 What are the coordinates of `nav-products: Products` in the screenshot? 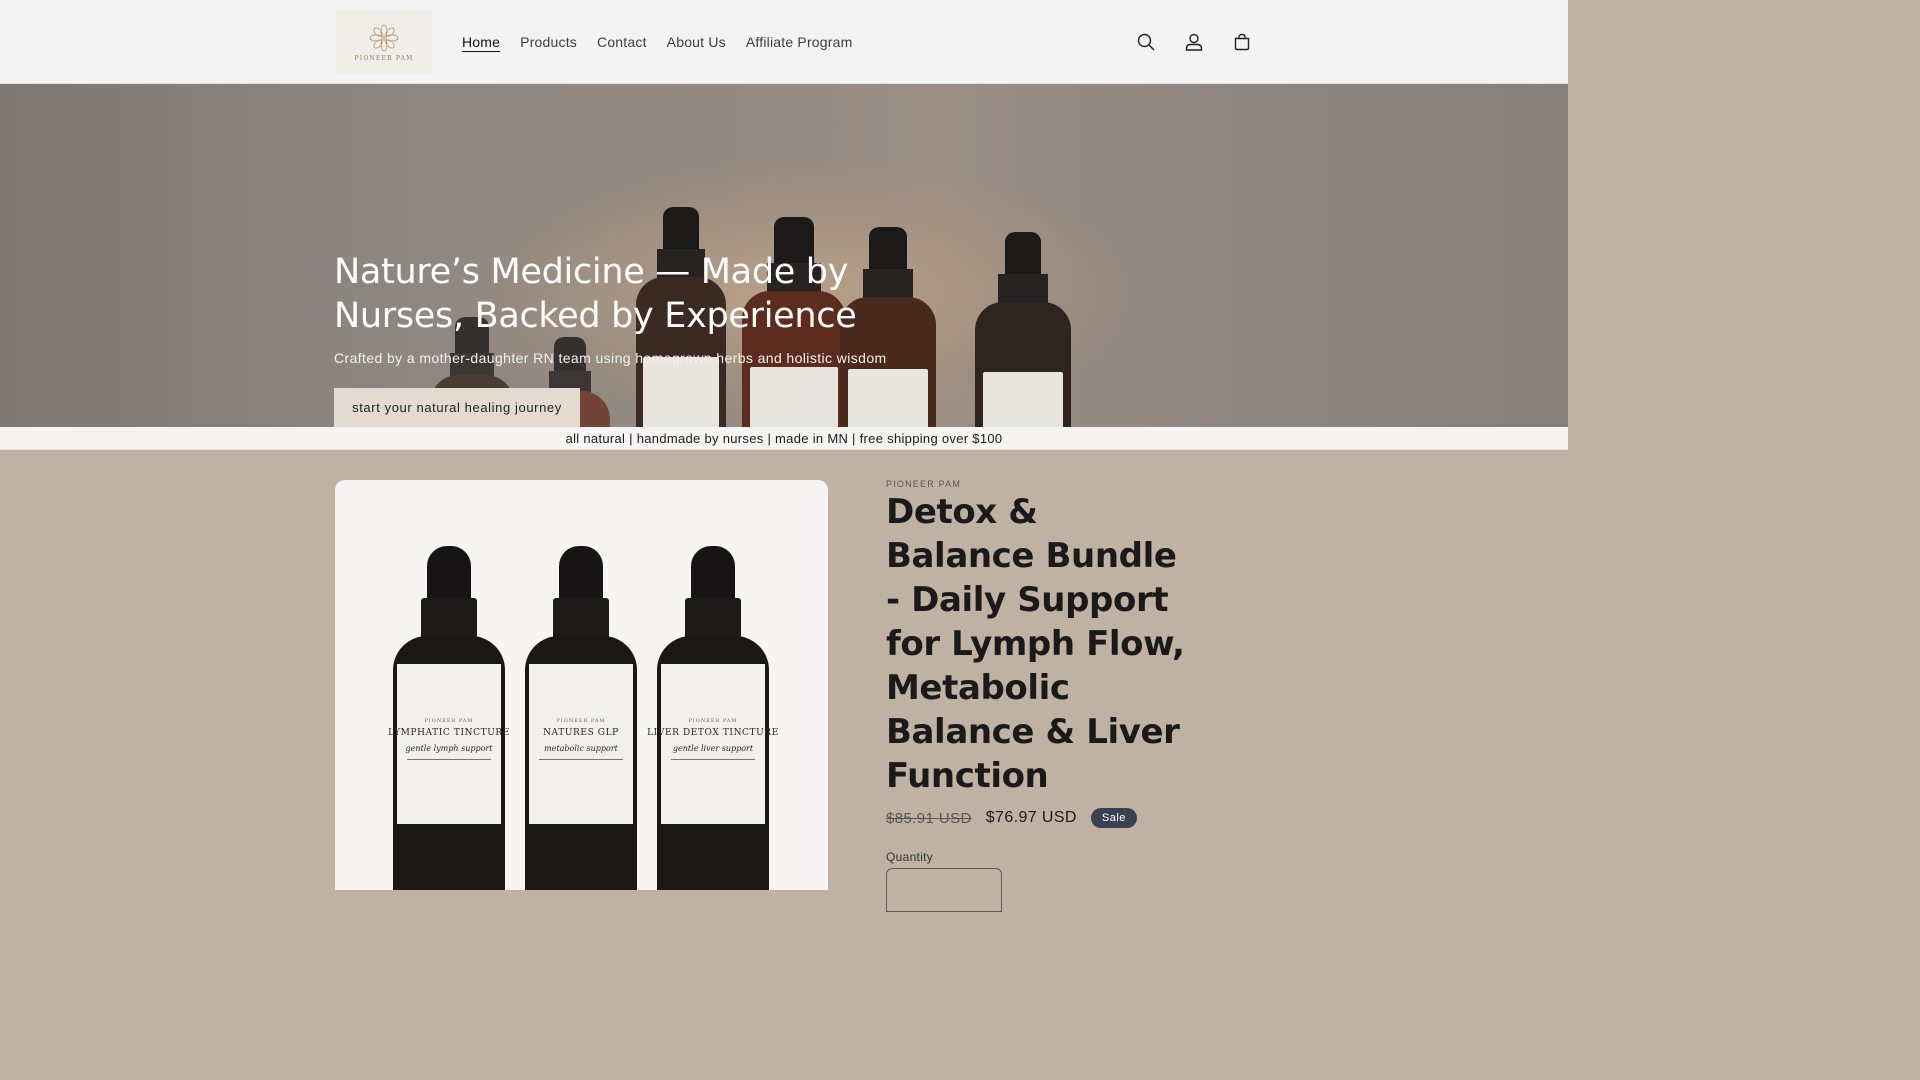 It's located at (548, 42).